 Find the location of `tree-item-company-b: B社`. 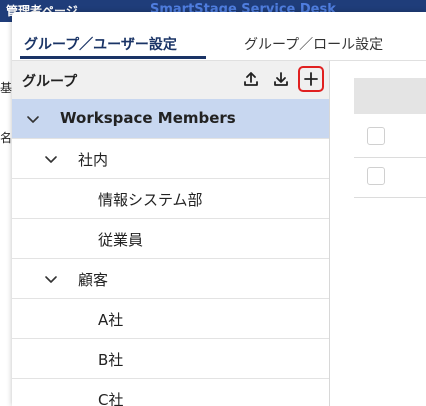

tree-item-company-b: B社 is located at coordinates (170, 359).